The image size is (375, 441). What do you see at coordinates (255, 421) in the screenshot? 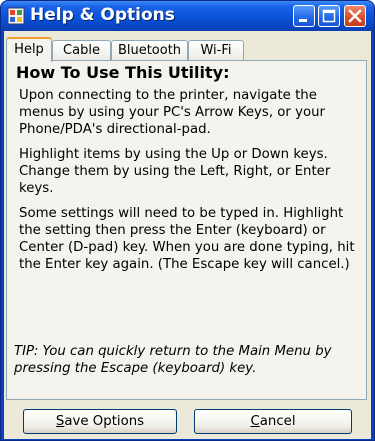
I see `cancel-mnemonic: C` at bounding box center [255, 421].